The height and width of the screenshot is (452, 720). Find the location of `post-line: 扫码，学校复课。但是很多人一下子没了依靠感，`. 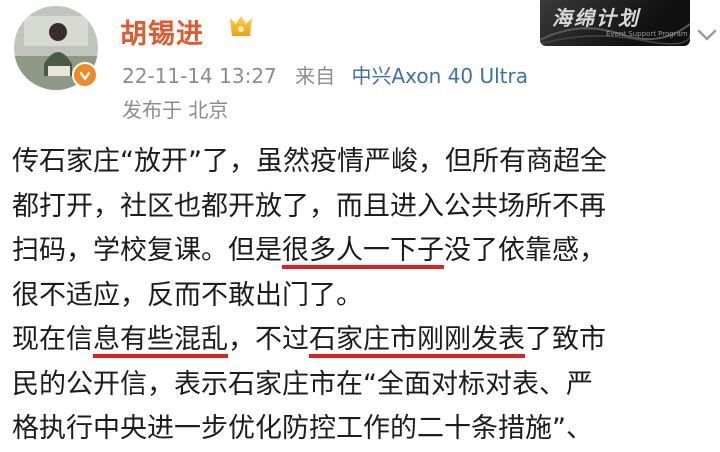

post-line: 扫码，学校复课。但是很多人一下子没了依靠感， is located at coordinates (366, 251).